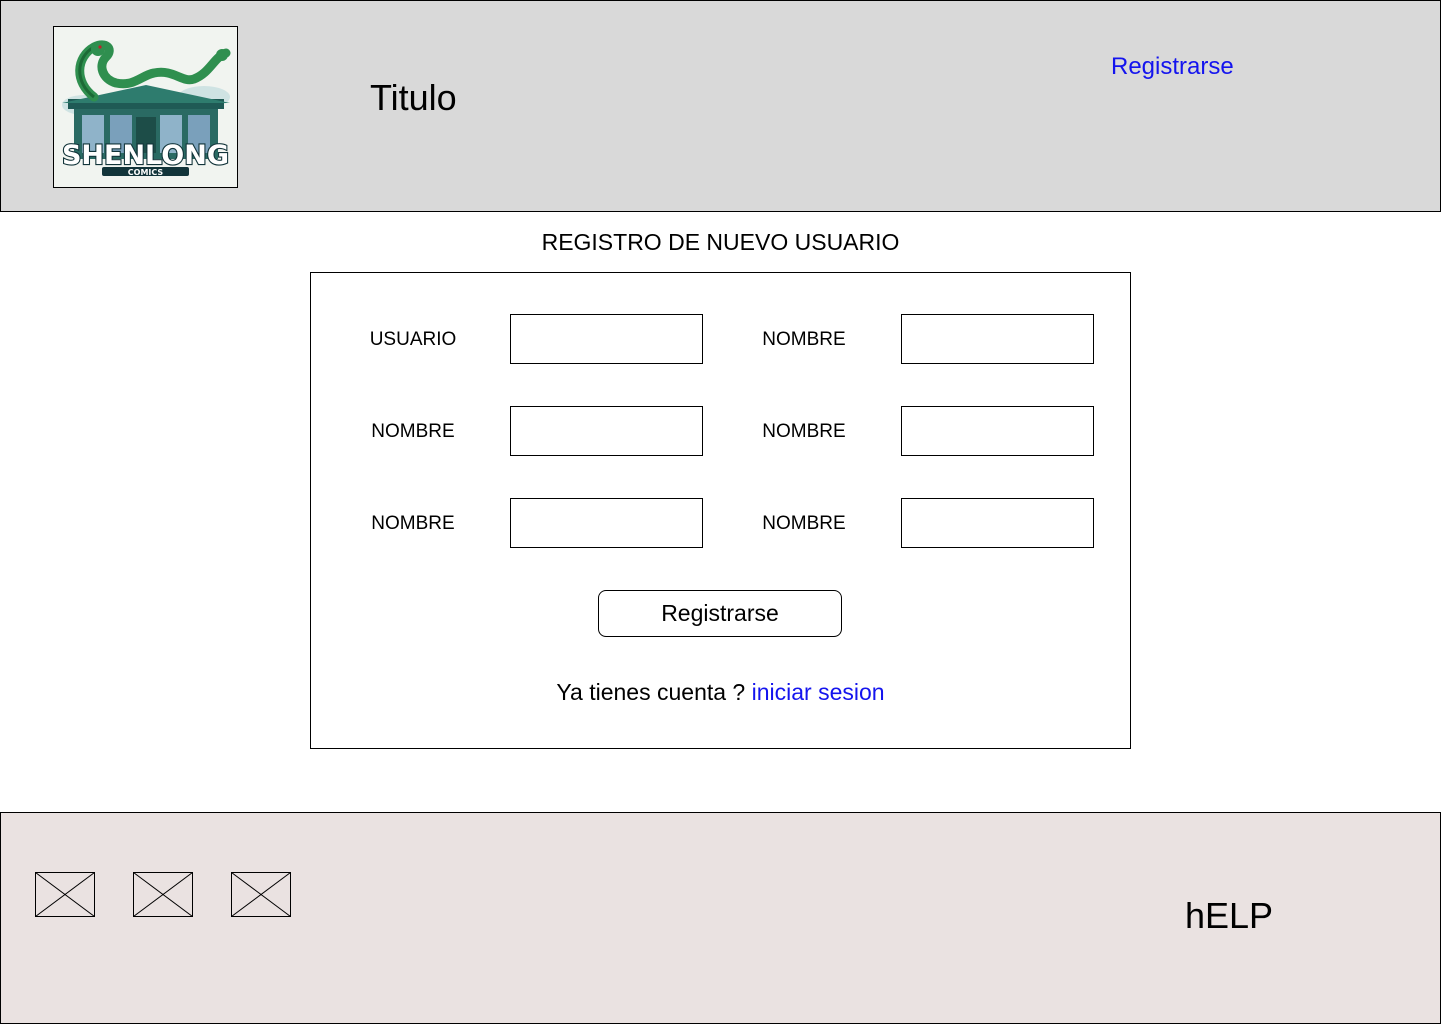  I want to click on login-prompt-line: Ya tienes cuenta ? iniciar sesion, so click(720, 692).